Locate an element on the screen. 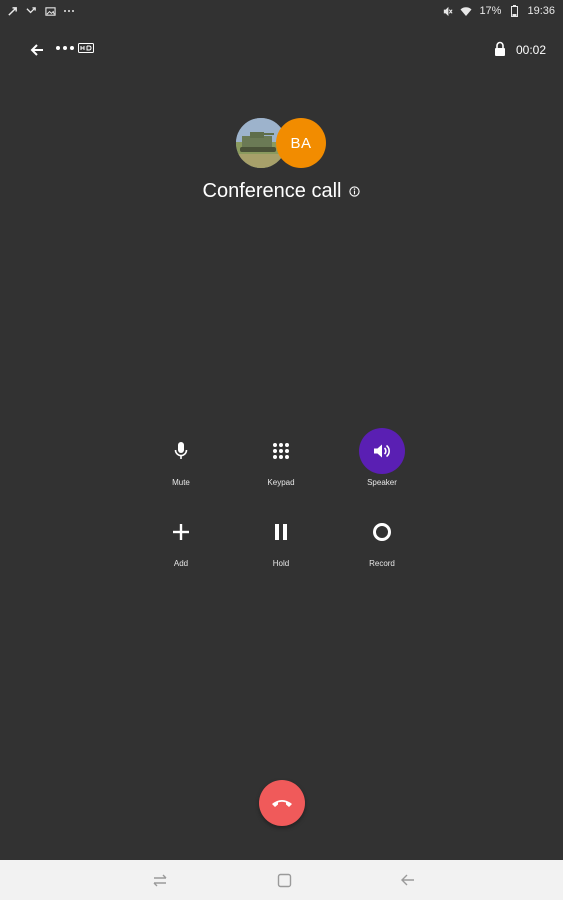  recents-icon is located at coordinates (160, 880).